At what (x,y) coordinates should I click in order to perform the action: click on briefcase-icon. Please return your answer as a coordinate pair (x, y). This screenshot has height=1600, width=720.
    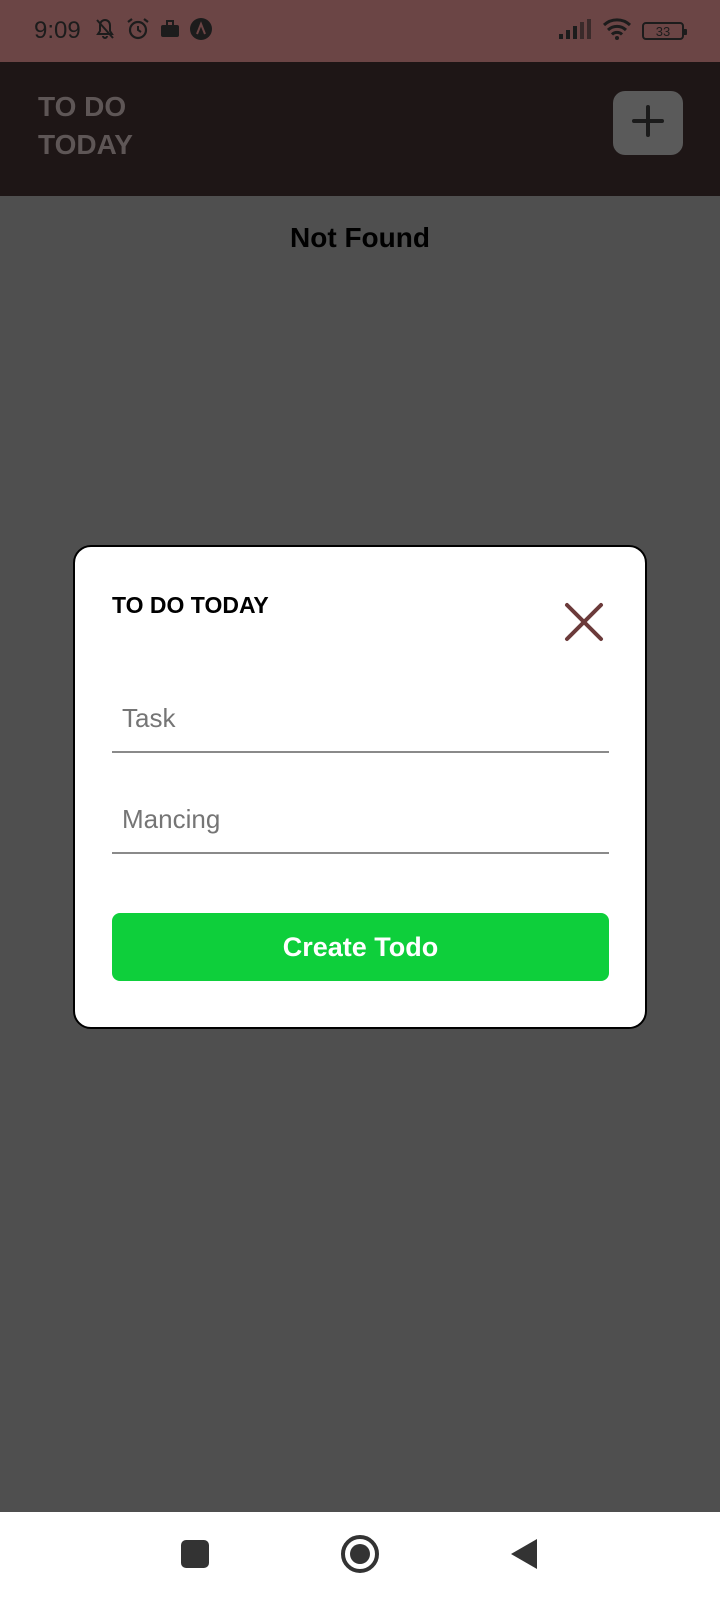
    Looking at the image, I should click on (170, 31).